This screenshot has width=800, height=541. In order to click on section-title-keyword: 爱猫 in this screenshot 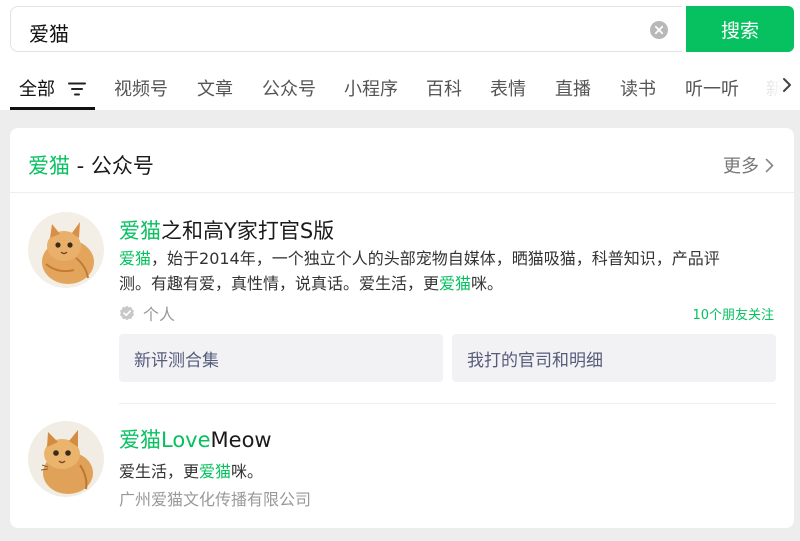, I will do `click(49, 166)`.